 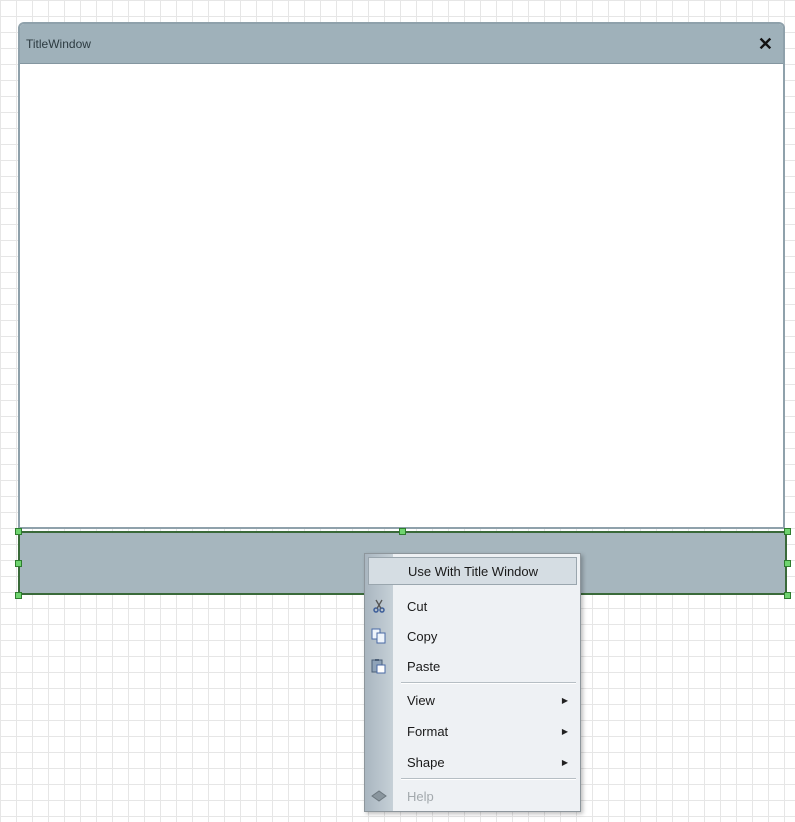 What do you see at coordinates (787, 595) in the screenshot?
I see `selection-handle-bottom-right` at bounding box center [787, 595].